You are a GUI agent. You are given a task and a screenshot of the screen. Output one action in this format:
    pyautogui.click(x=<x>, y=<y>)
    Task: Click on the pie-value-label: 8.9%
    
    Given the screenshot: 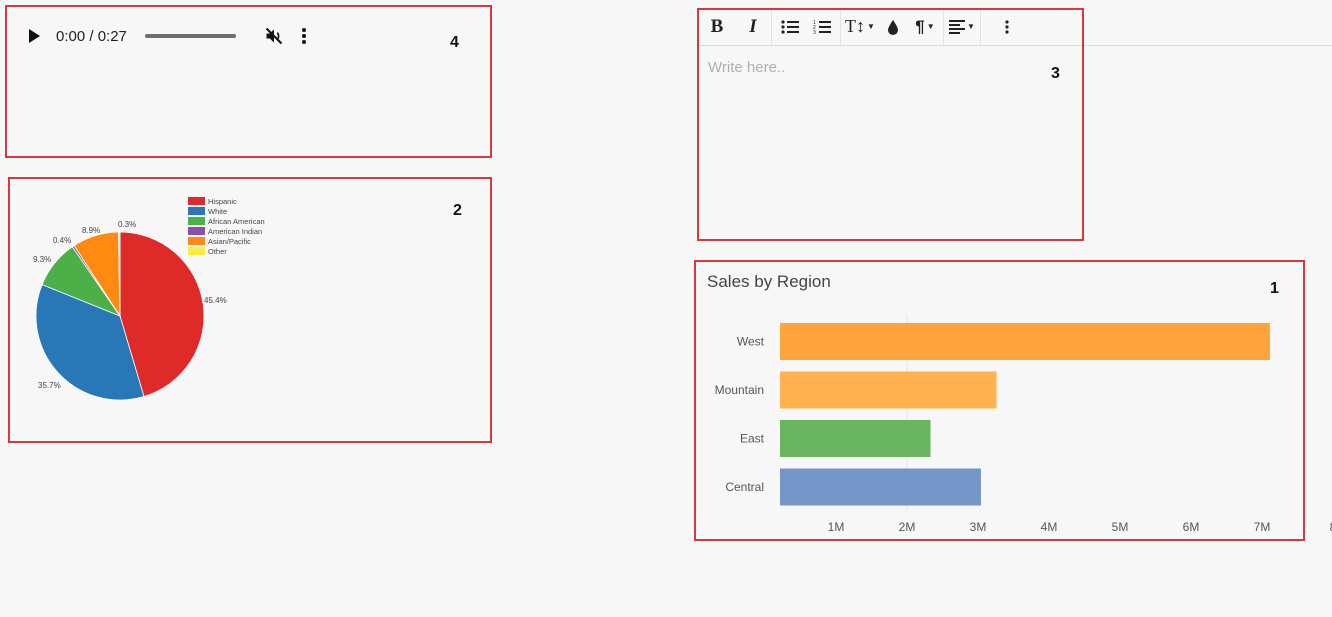 What is the action you would take?
    pyautogui.click(x=91, y=230)
    